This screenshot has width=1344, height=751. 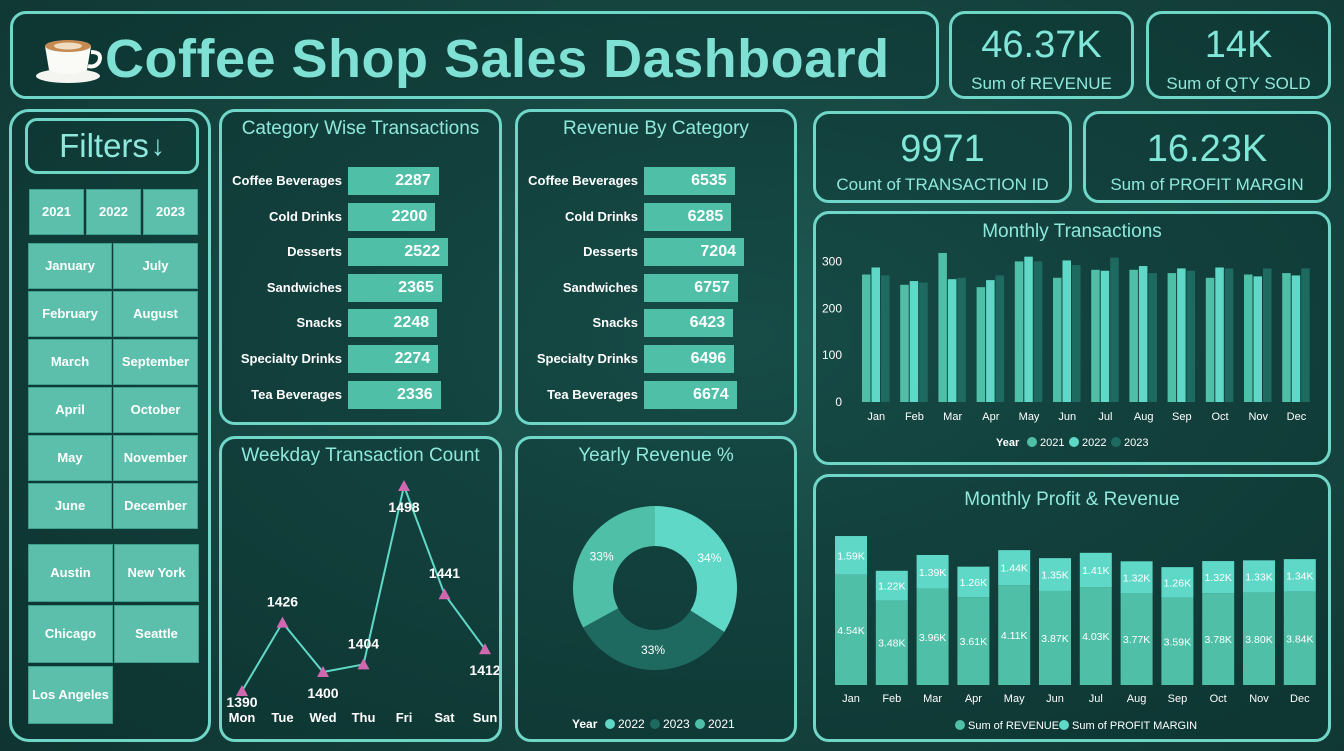 I want to click on cat-trans-row: Specialty Drinks 2274, so click(x=360, y=359).